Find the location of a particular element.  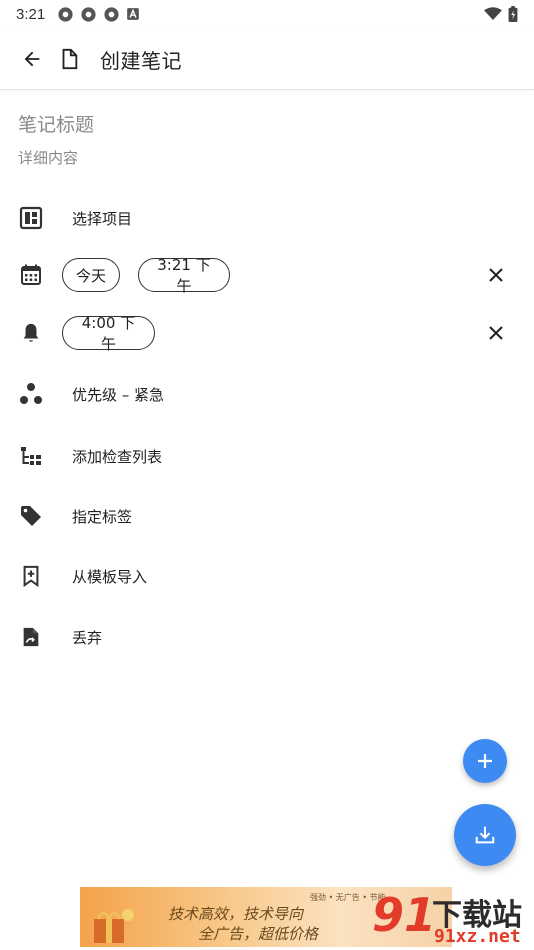

watermark-logo: 91 下载站 91xz.net is located at coordinates (452, 918).